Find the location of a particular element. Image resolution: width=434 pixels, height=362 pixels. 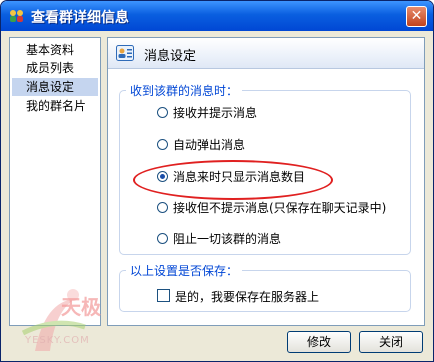

save-to-server-label: 是的，我要保存在服务器上 is located at coordinates (247, 297).